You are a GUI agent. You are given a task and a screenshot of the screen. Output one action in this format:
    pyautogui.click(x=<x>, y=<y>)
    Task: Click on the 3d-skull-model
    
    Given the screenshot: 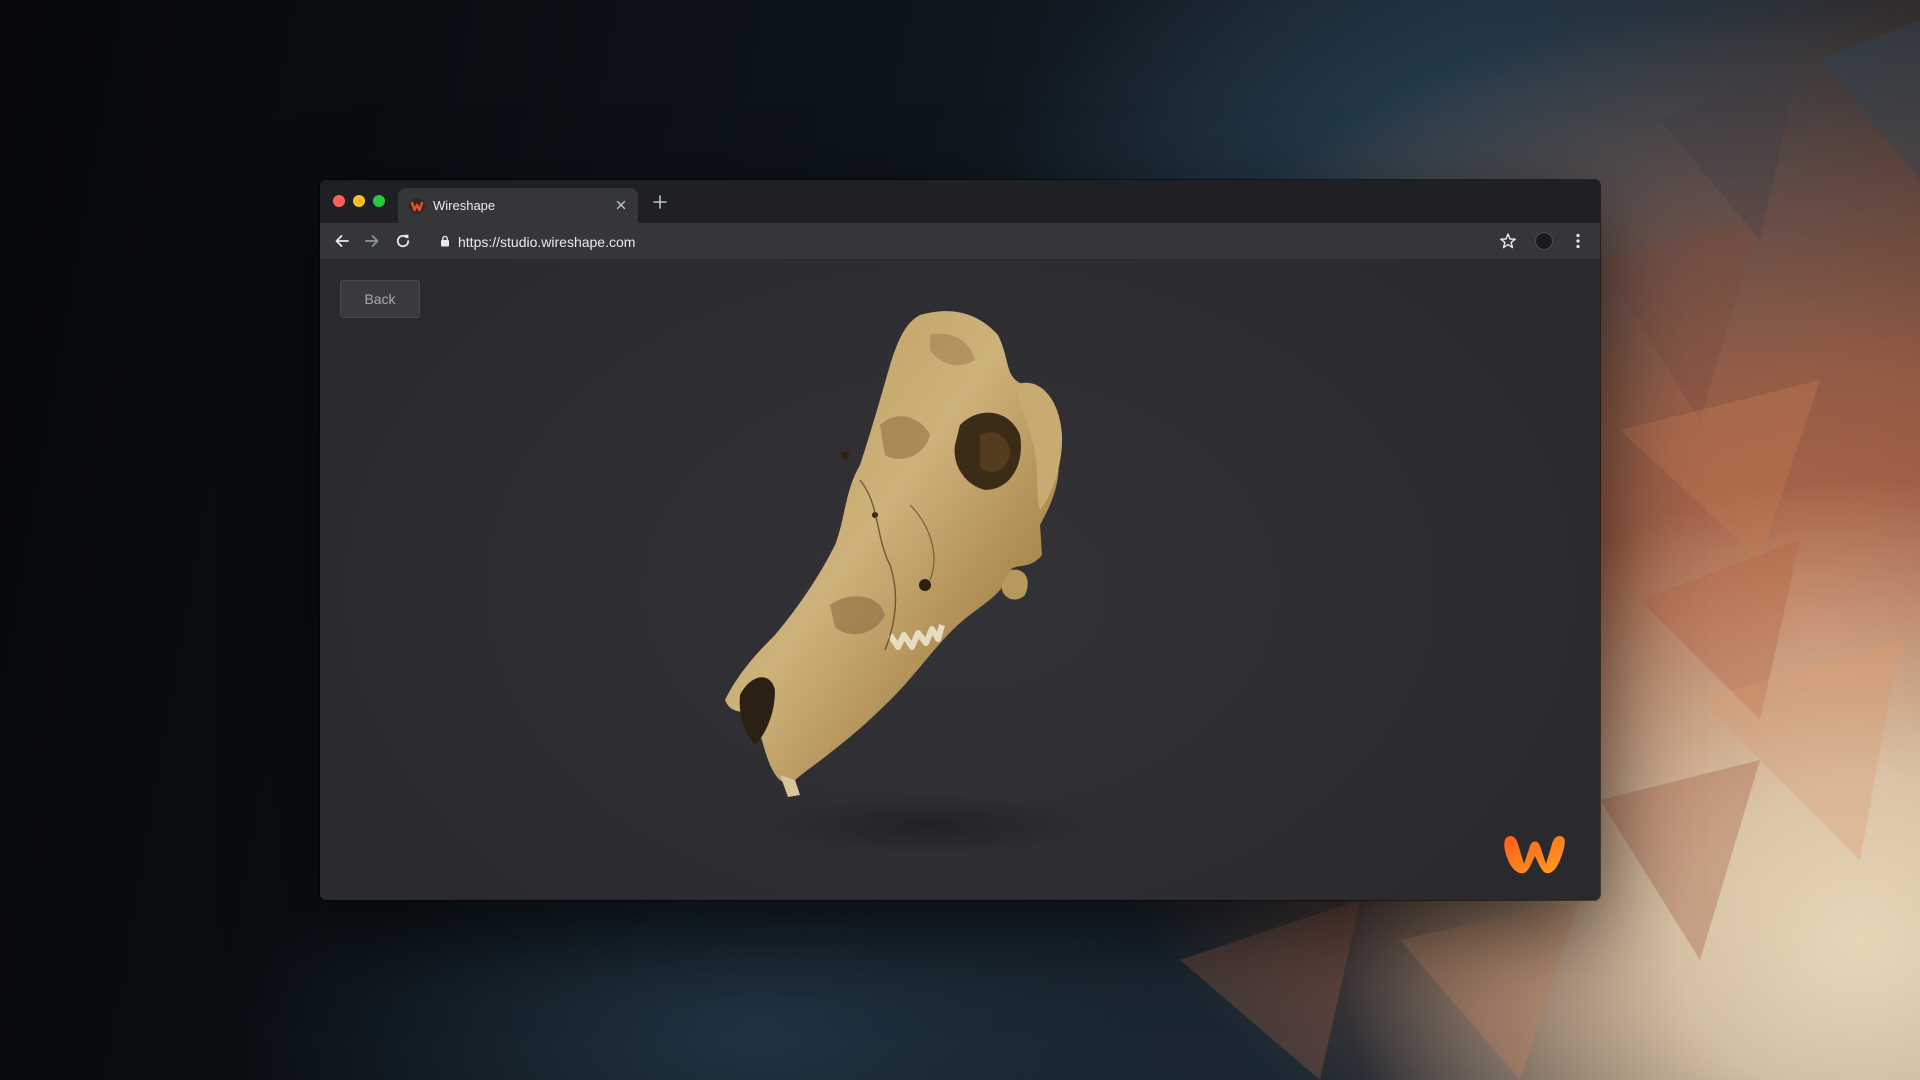 What is the action you would take?
    pyautogui.click(x=900, y=585)
    